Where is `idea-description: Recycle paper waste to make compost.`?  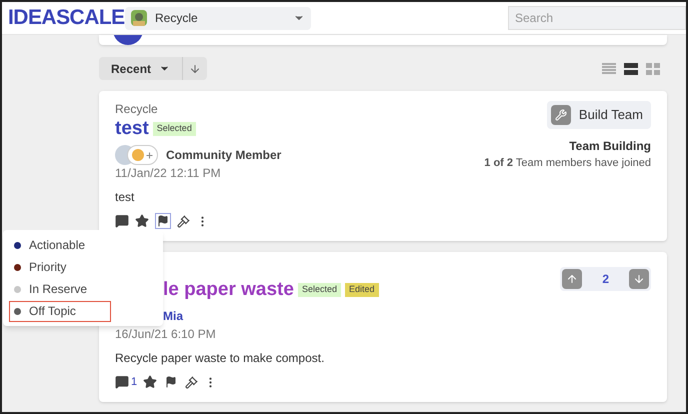
idea-description: Recycle paper waste to make compost. is located at coordinates (220, 358).